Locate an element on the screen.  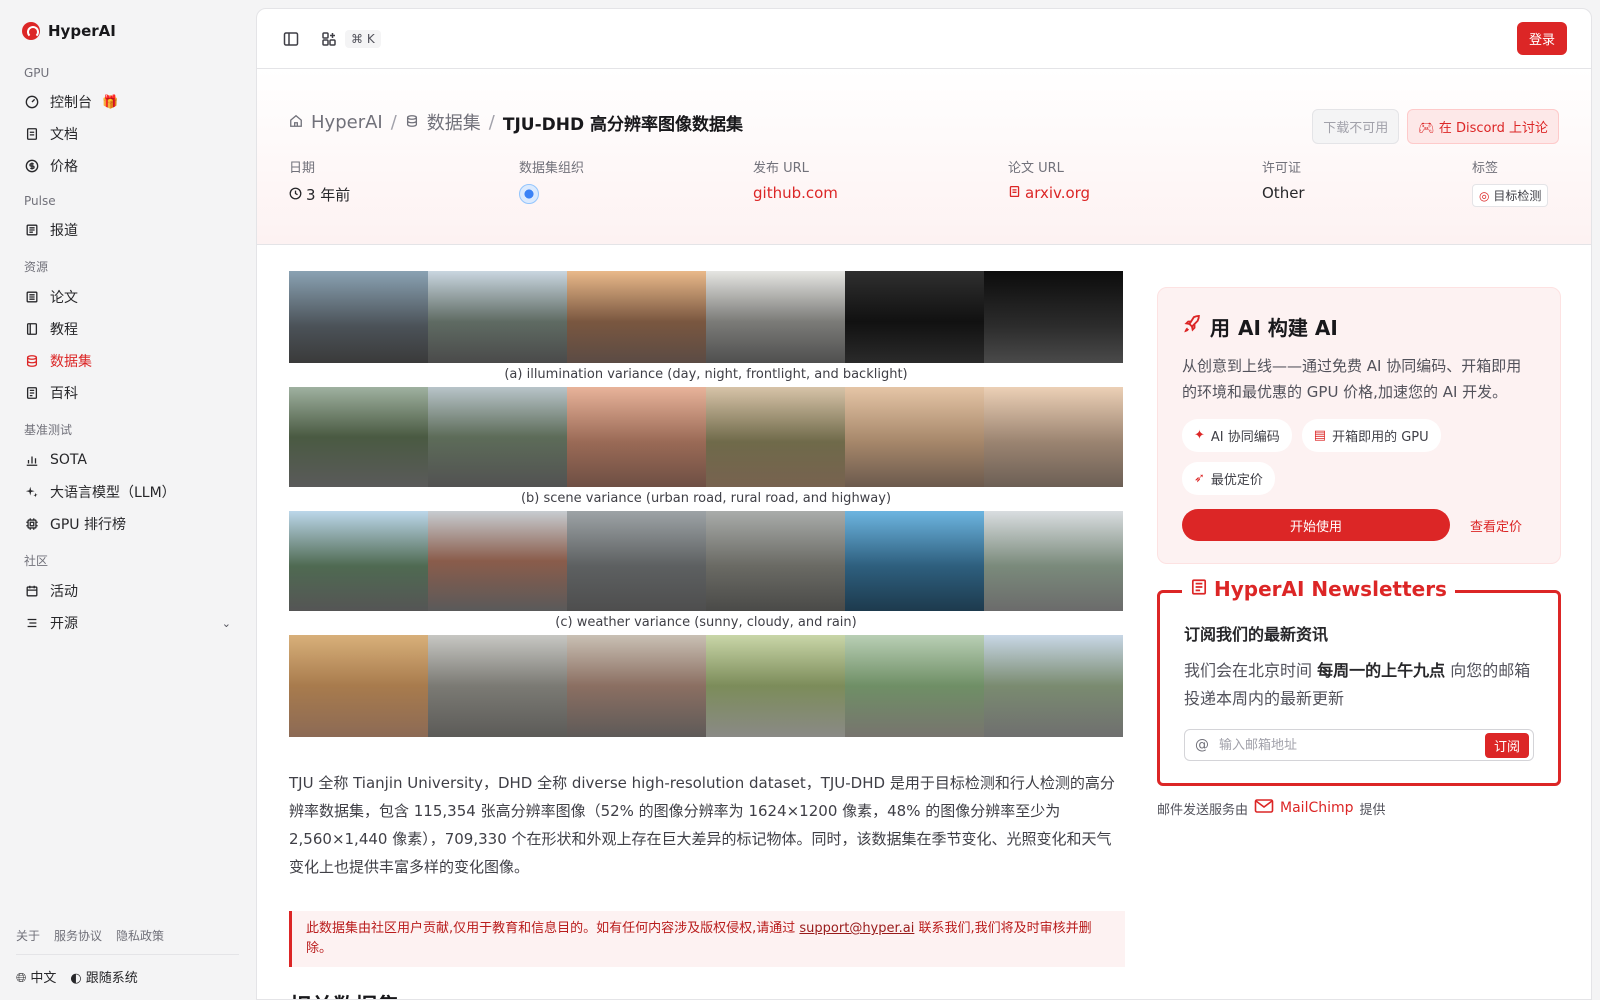
brand: HyperAI is located at coordinates (127, 31).